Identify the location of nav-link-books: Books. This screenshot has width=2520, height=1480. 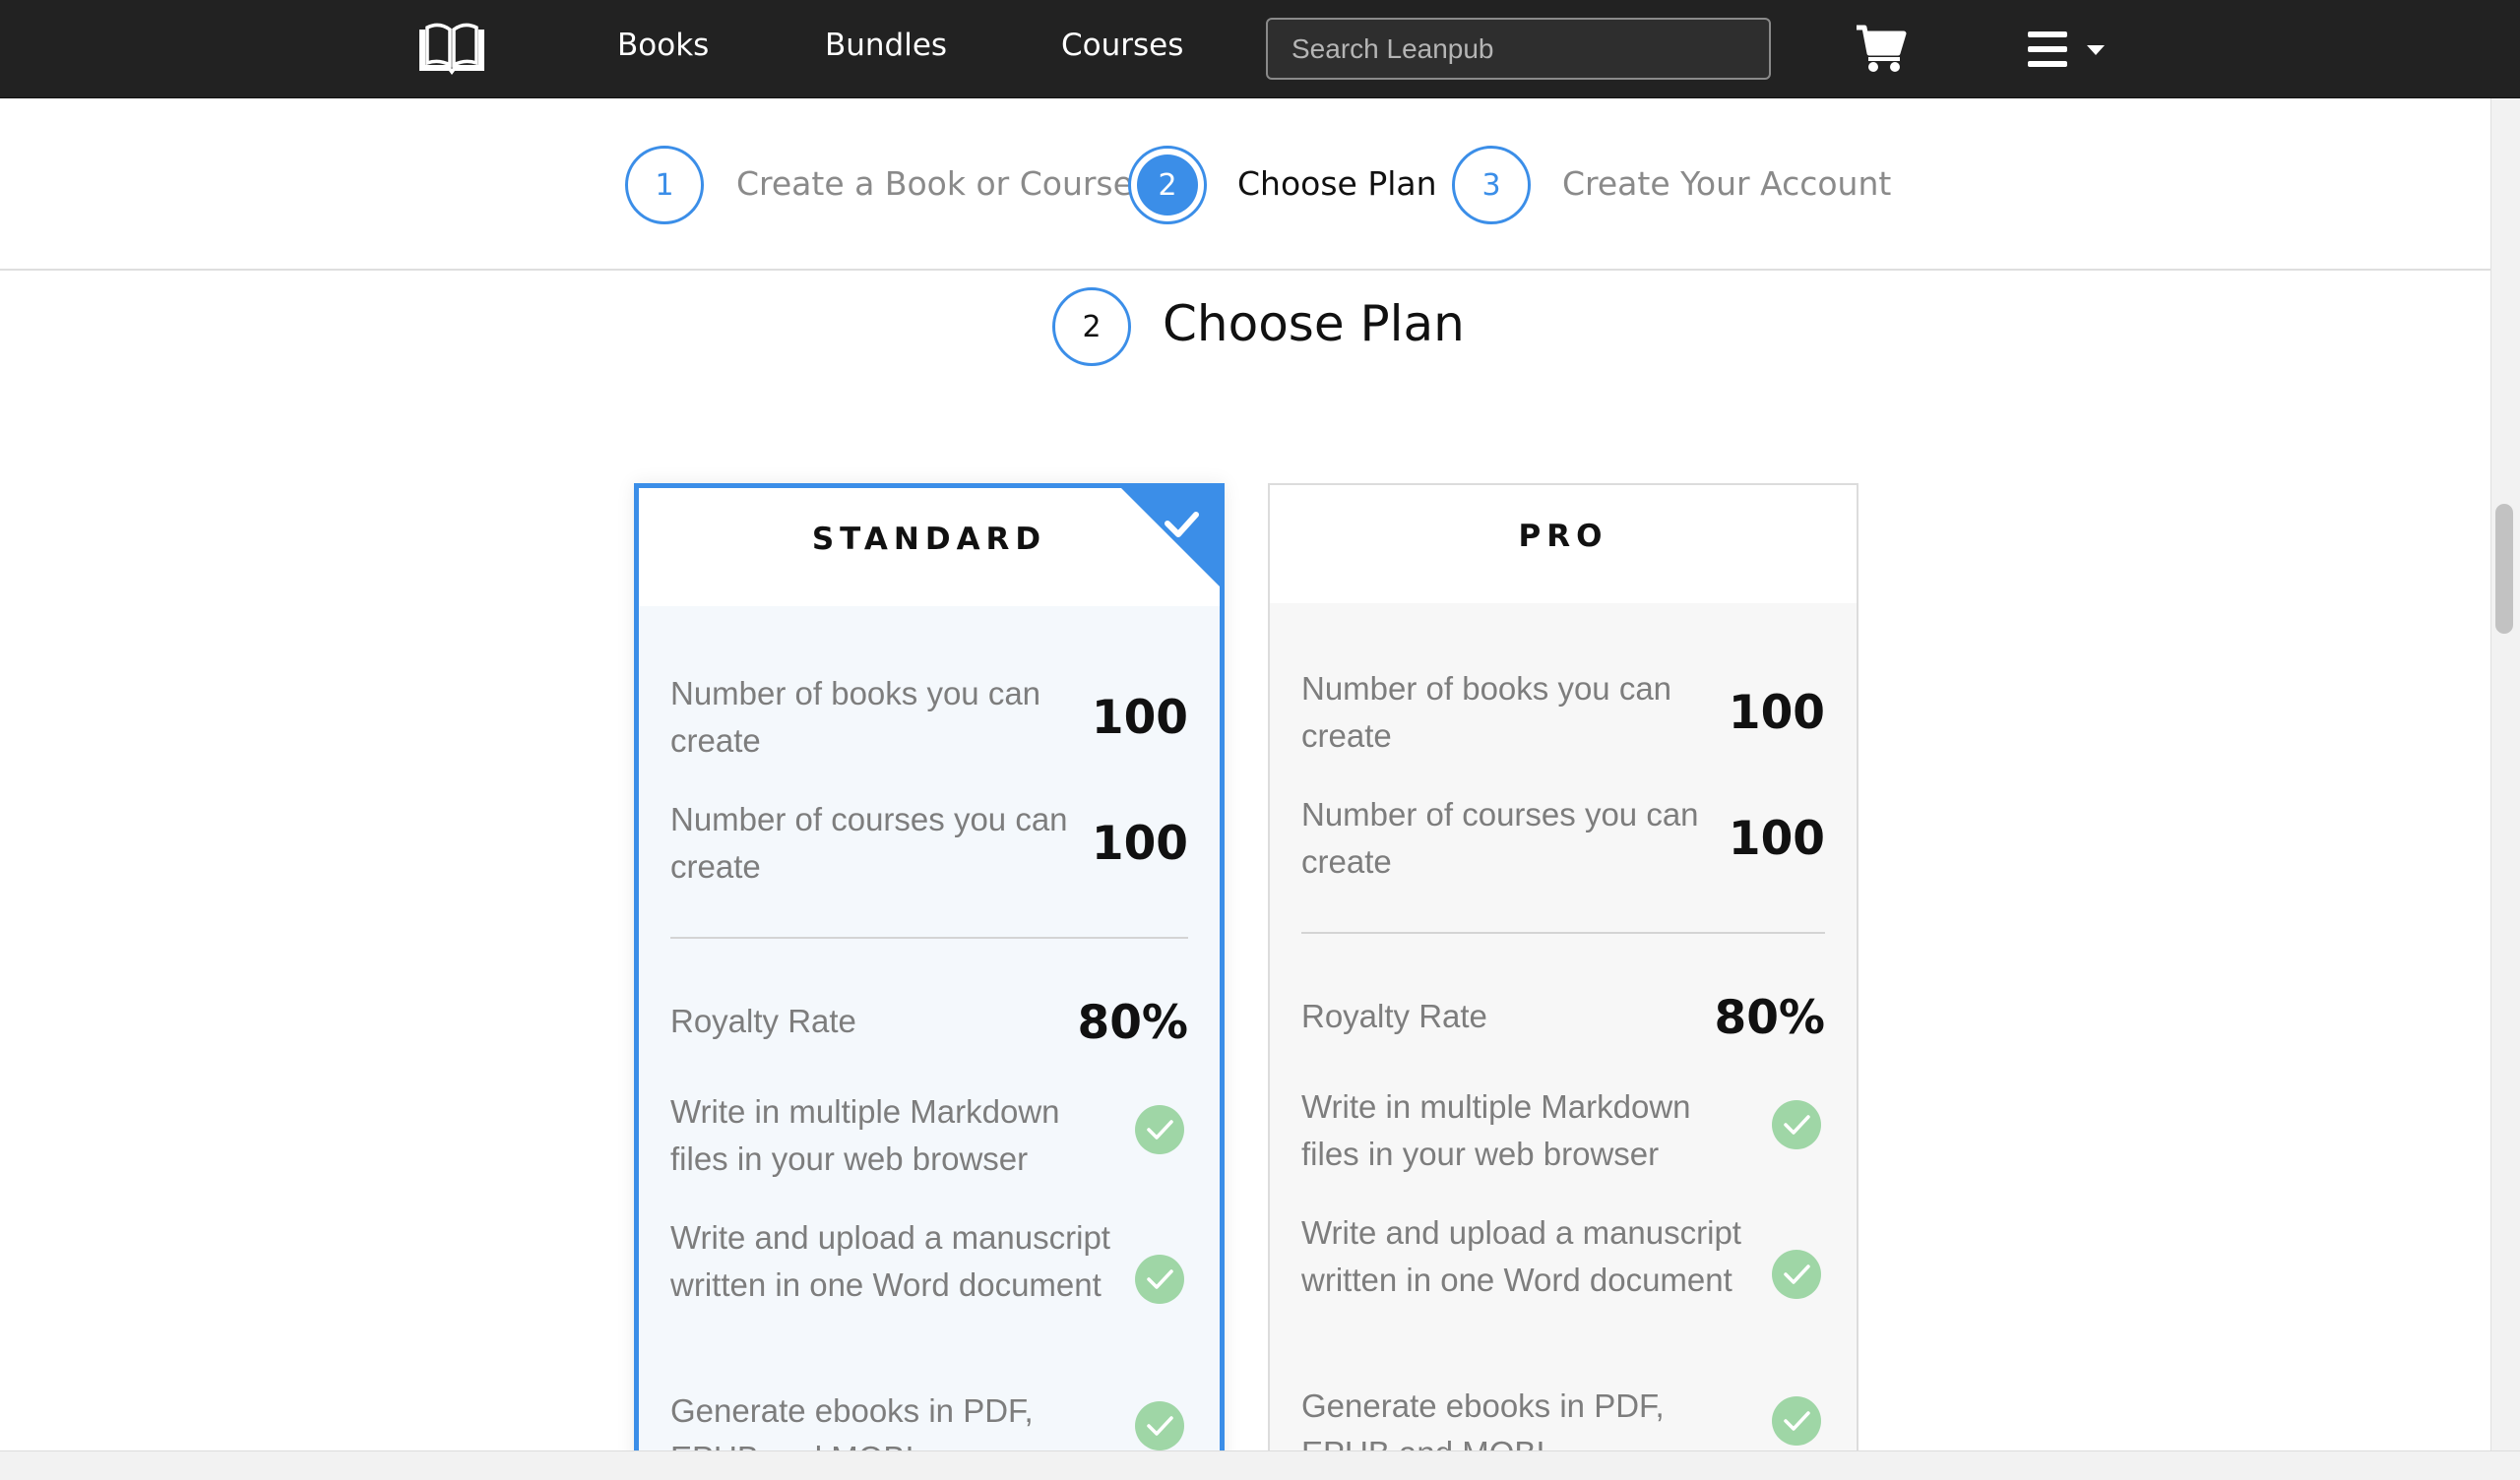
(663, 45).